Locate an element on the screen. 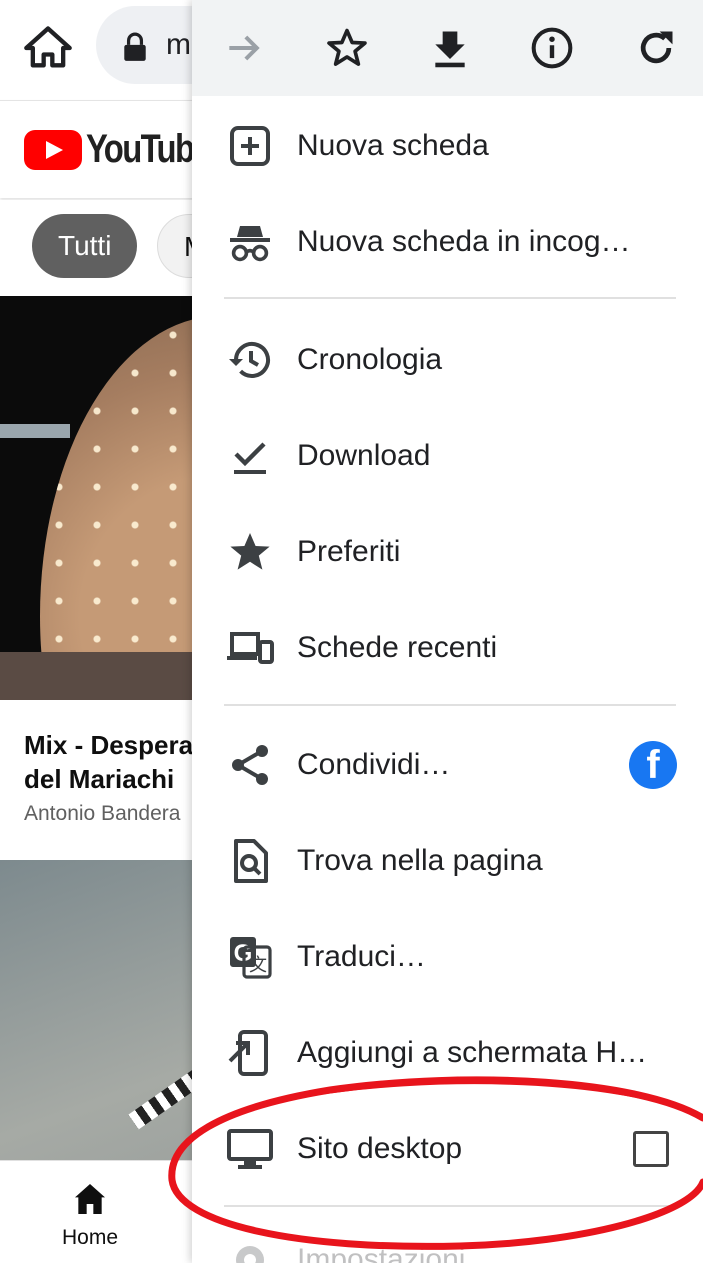  menu-item-label: Nuova scheda is located at coordinates (393, 145).